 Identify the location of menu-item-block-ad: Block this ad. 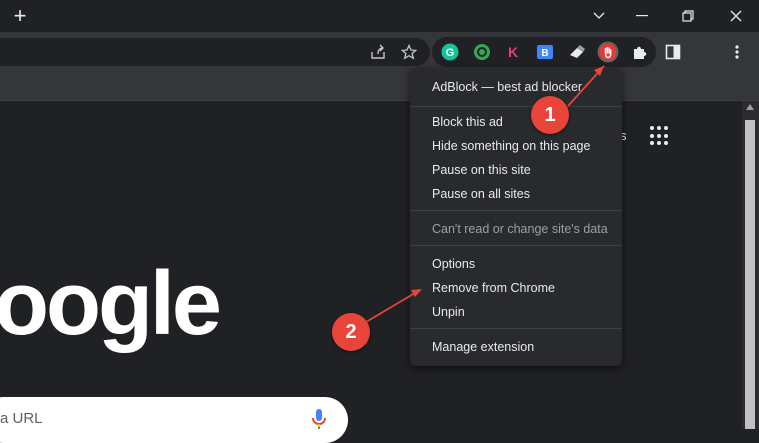
(467, 122).